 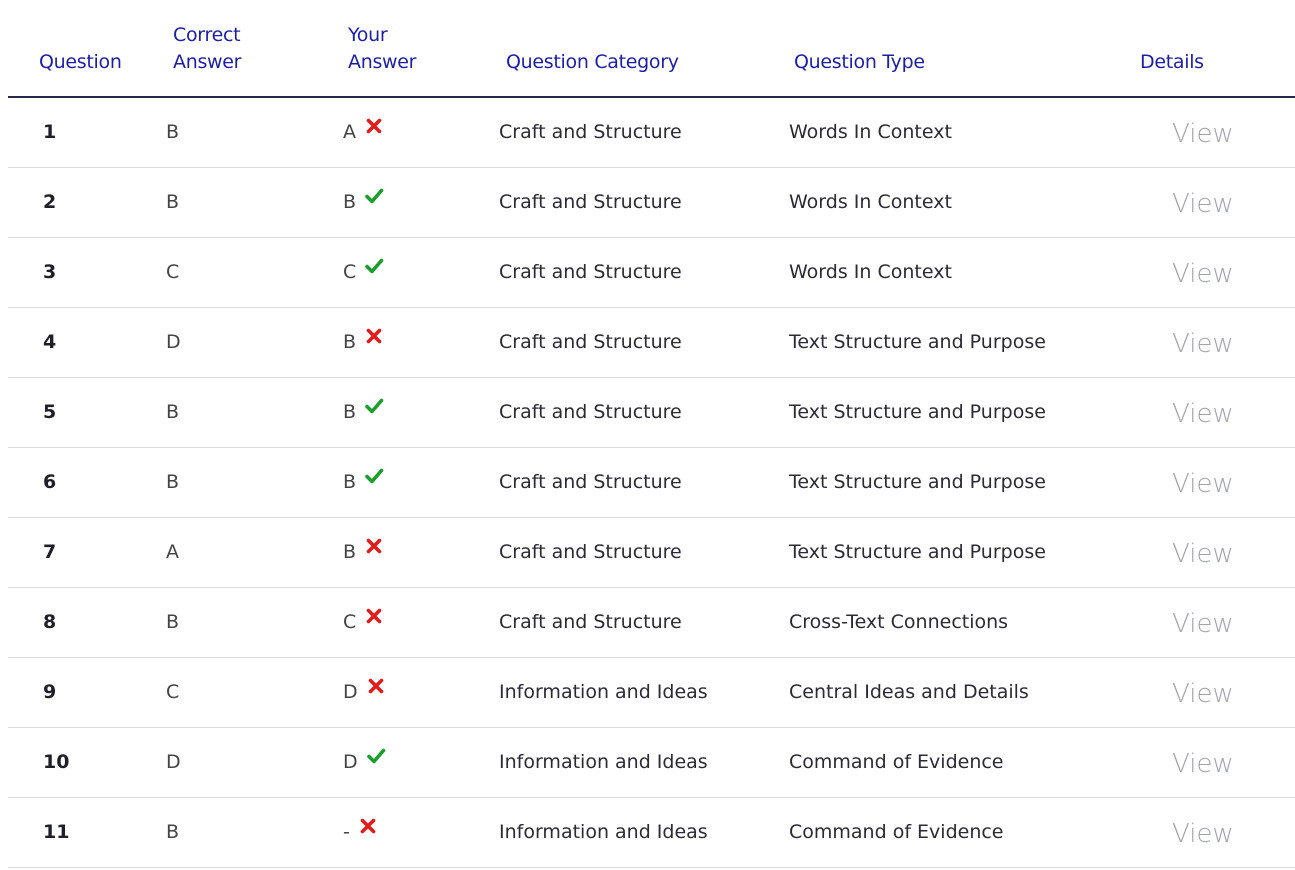 I want to click on question-number: 5, so click(x=50, y=412).